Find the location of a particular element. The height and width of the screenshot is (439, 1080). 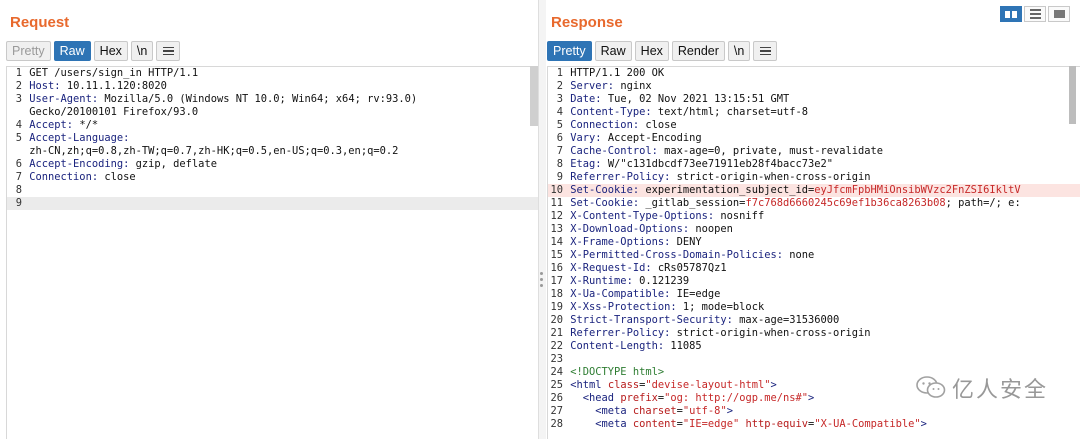

request-code-line: Gecko/20100101 Firefox/93.0 is located at coordinates (272, 112).